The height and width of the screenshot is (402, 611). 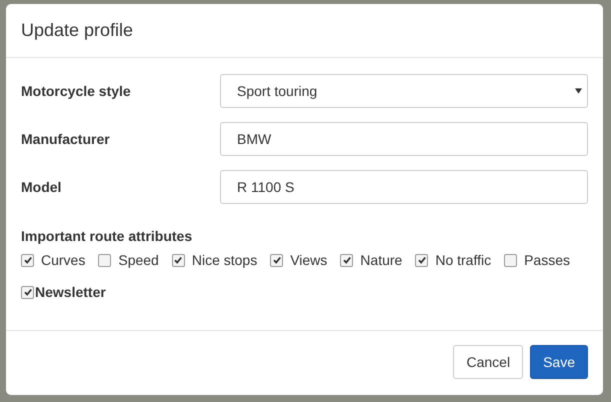 What do you see at coordinates (488, 362) in the screenshot?
I see `cancel-button: Cancel` at bounding box center [488, 362].